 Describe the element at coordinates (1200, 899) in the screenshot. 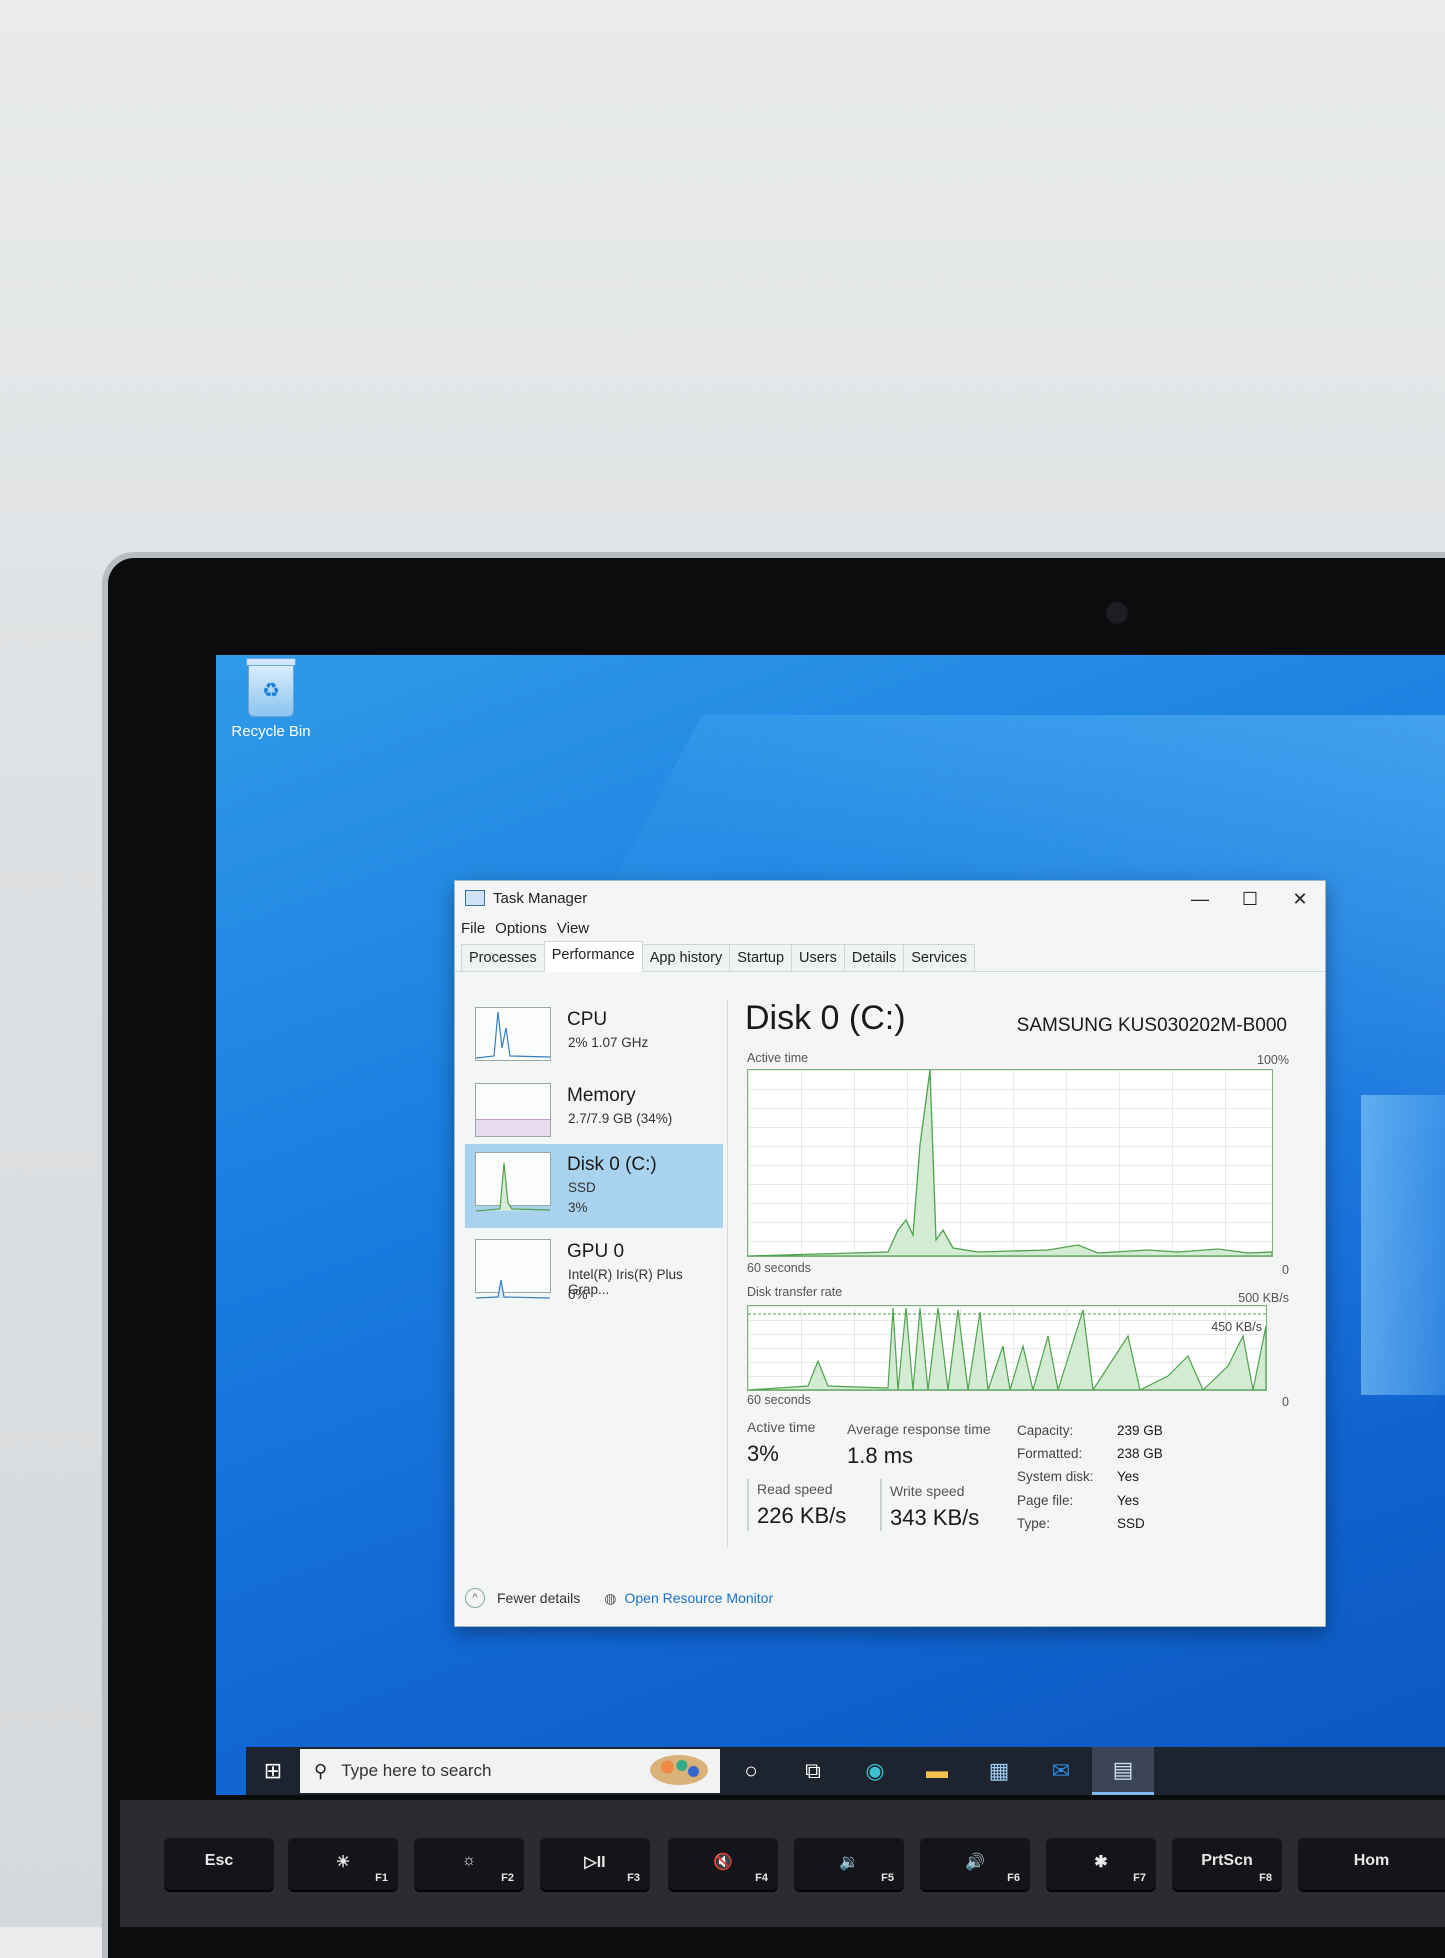

I see `minimize-button: —` at that location.